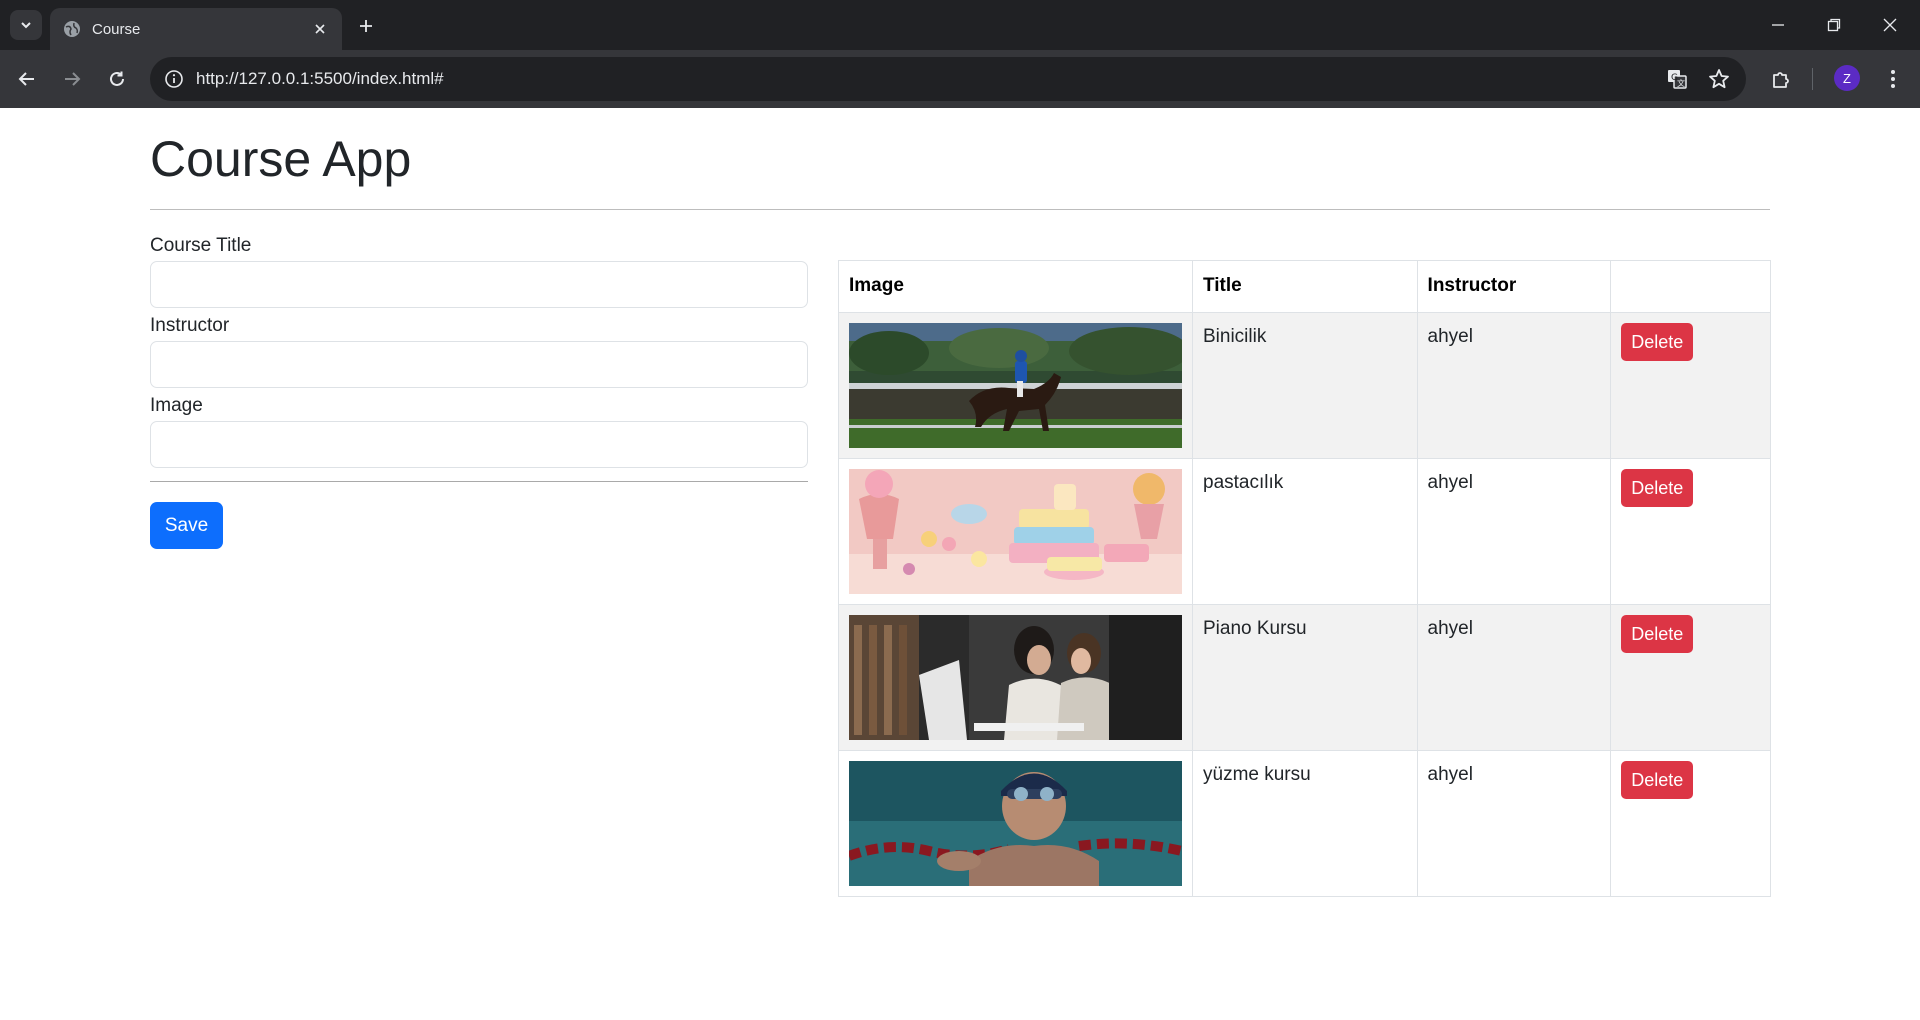 Image resolution: width=1920 pixels, height=1020 pixels. Describe the element at coordinates (196, 29) in the screenshot. I see `browser-tab: Course` at that location.